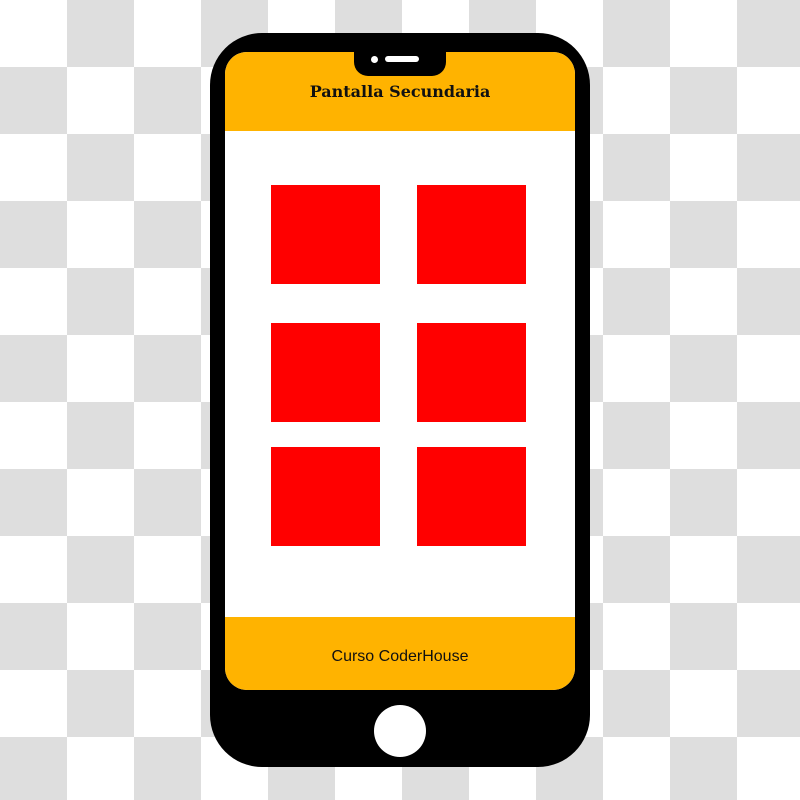 This screenshot has width=800, height=800. What do you see at coordinates (400, 64) in the screenshot?
I see `phone-notch` at bounding box center [400, 64].